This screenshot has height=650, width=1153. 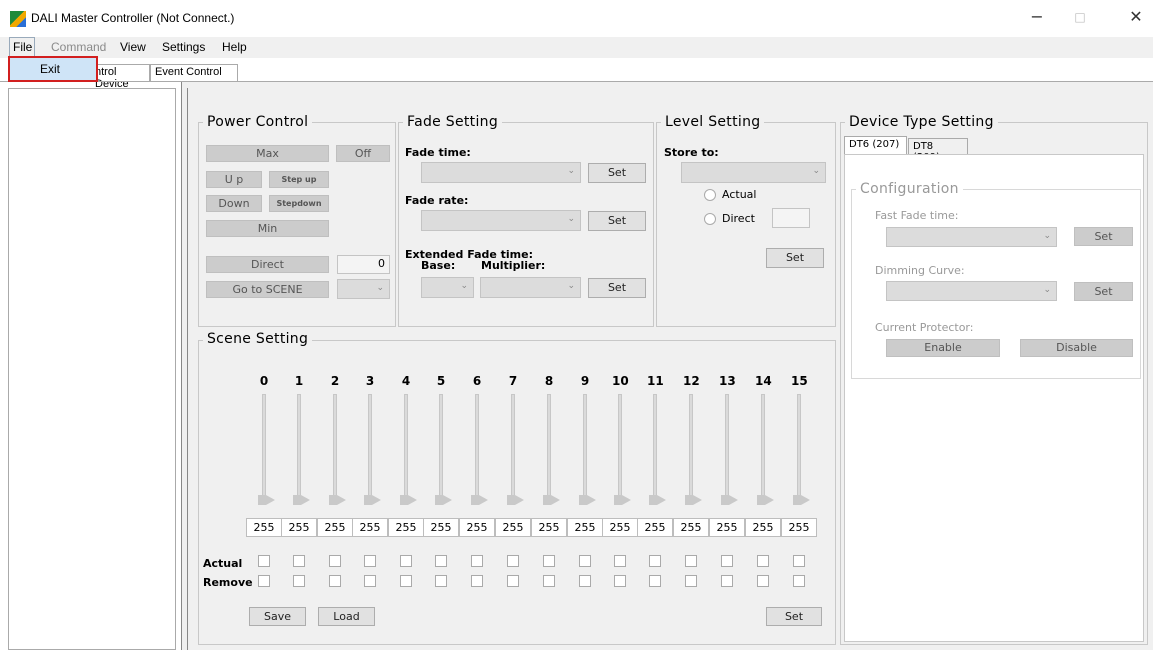 I want to click on fast-fade-select: ⌄, so click(x=971, y=237).